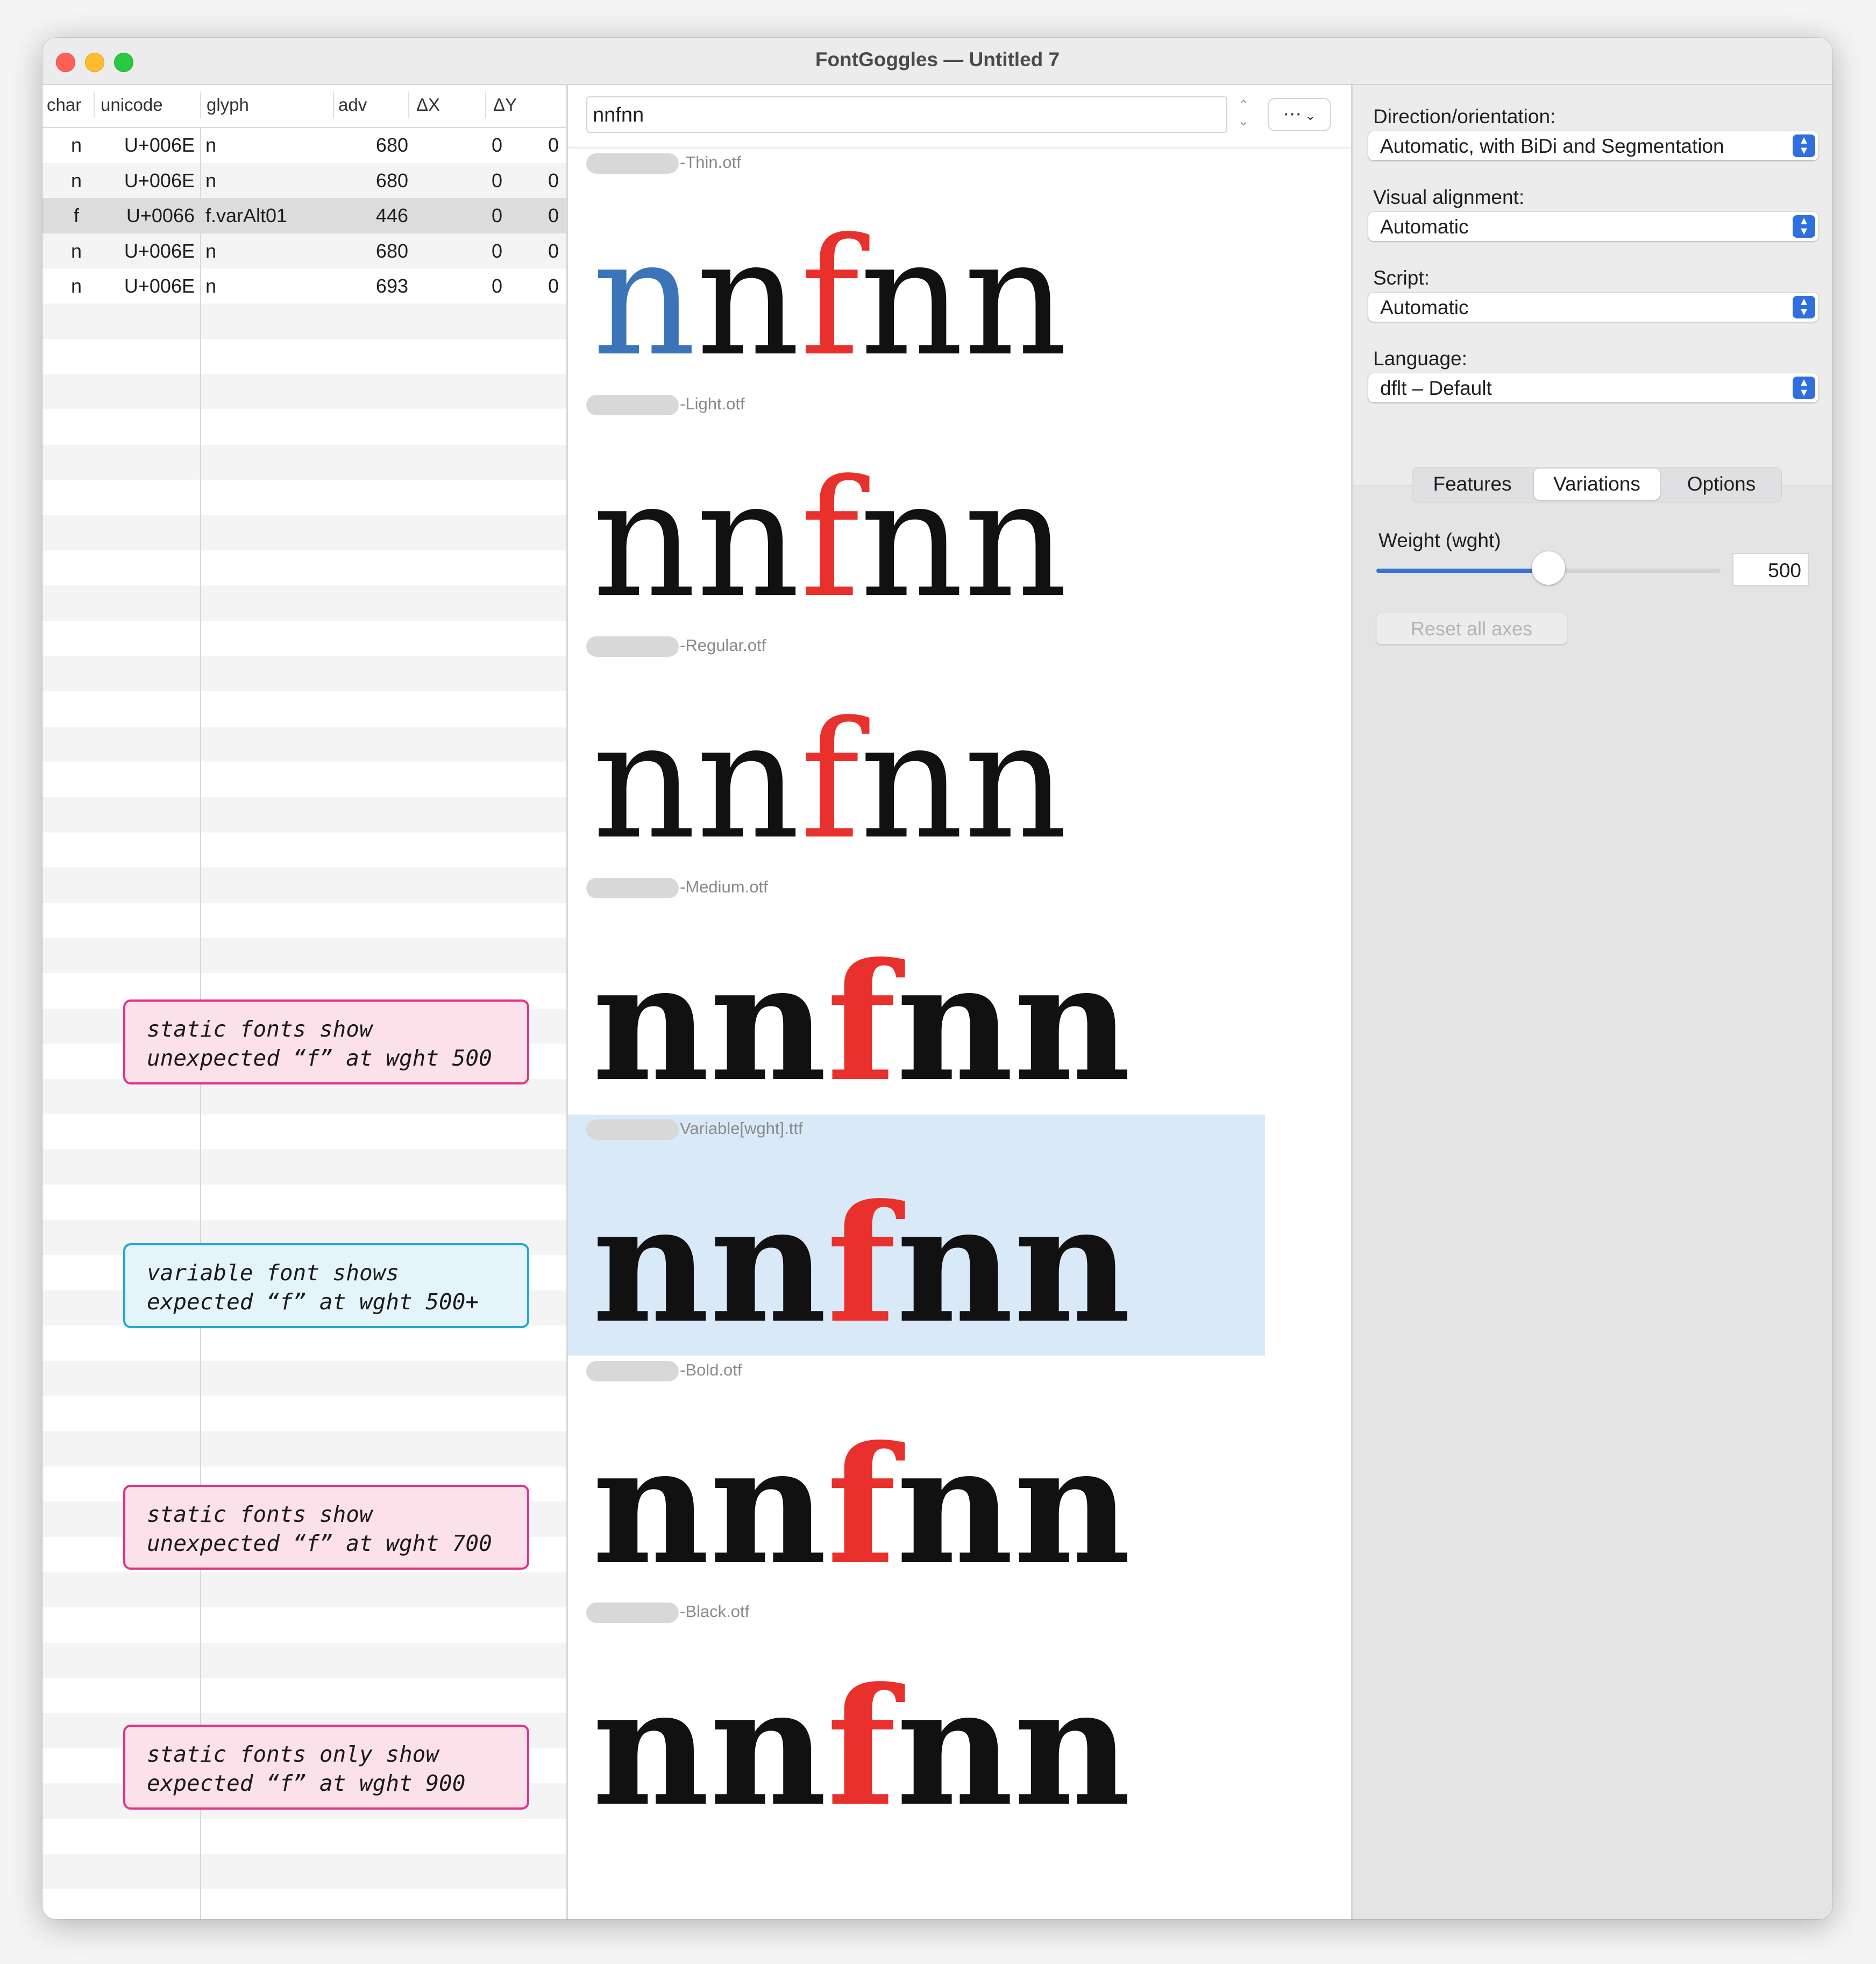  I want to click on font-preview-row: -Thin.otf nnfnn, so click(959, 268).